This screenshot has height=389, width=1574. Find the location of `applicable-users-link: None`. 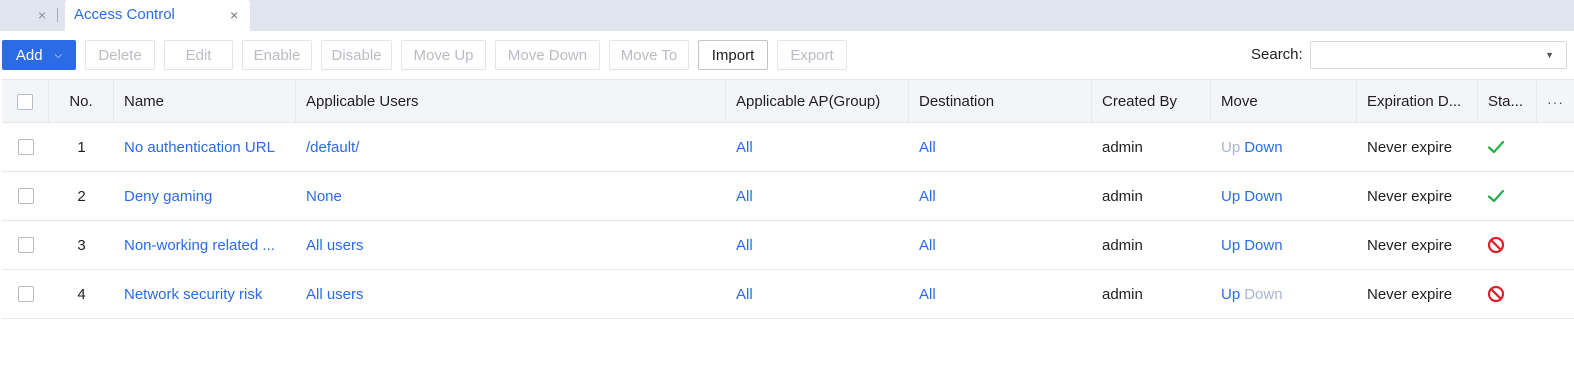

applicable-users-link: None is located at coordinates (324, 196).